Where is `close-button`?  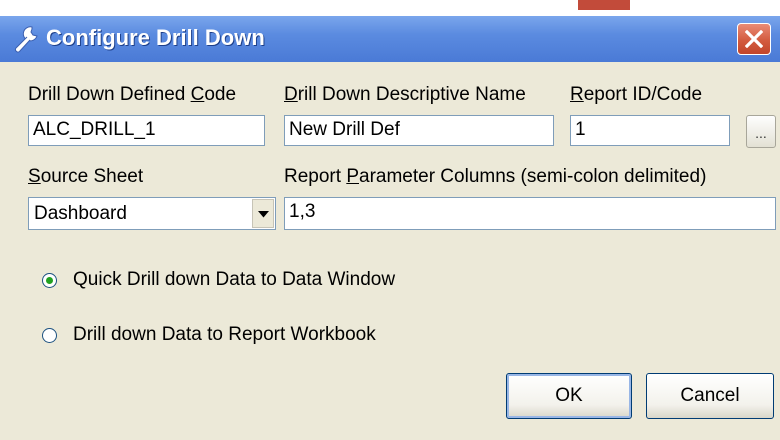 close-button is located at coordinates (754, 39).